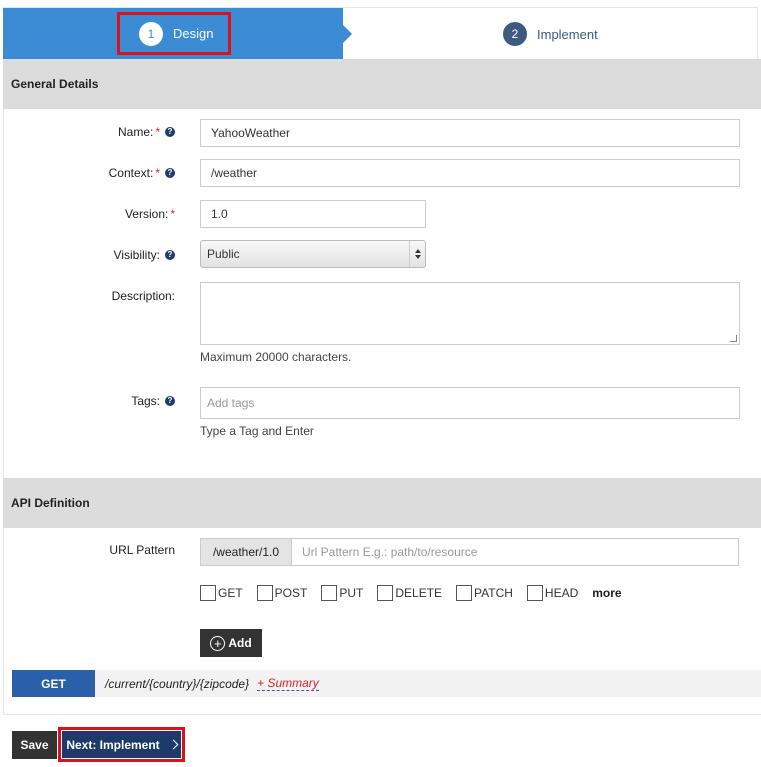 This screenshot has width=761, height=767. What do you see at coordinates (733, 338) in the screenshot?
I see `resize-handle-icon` at bounding box center [733, 338].